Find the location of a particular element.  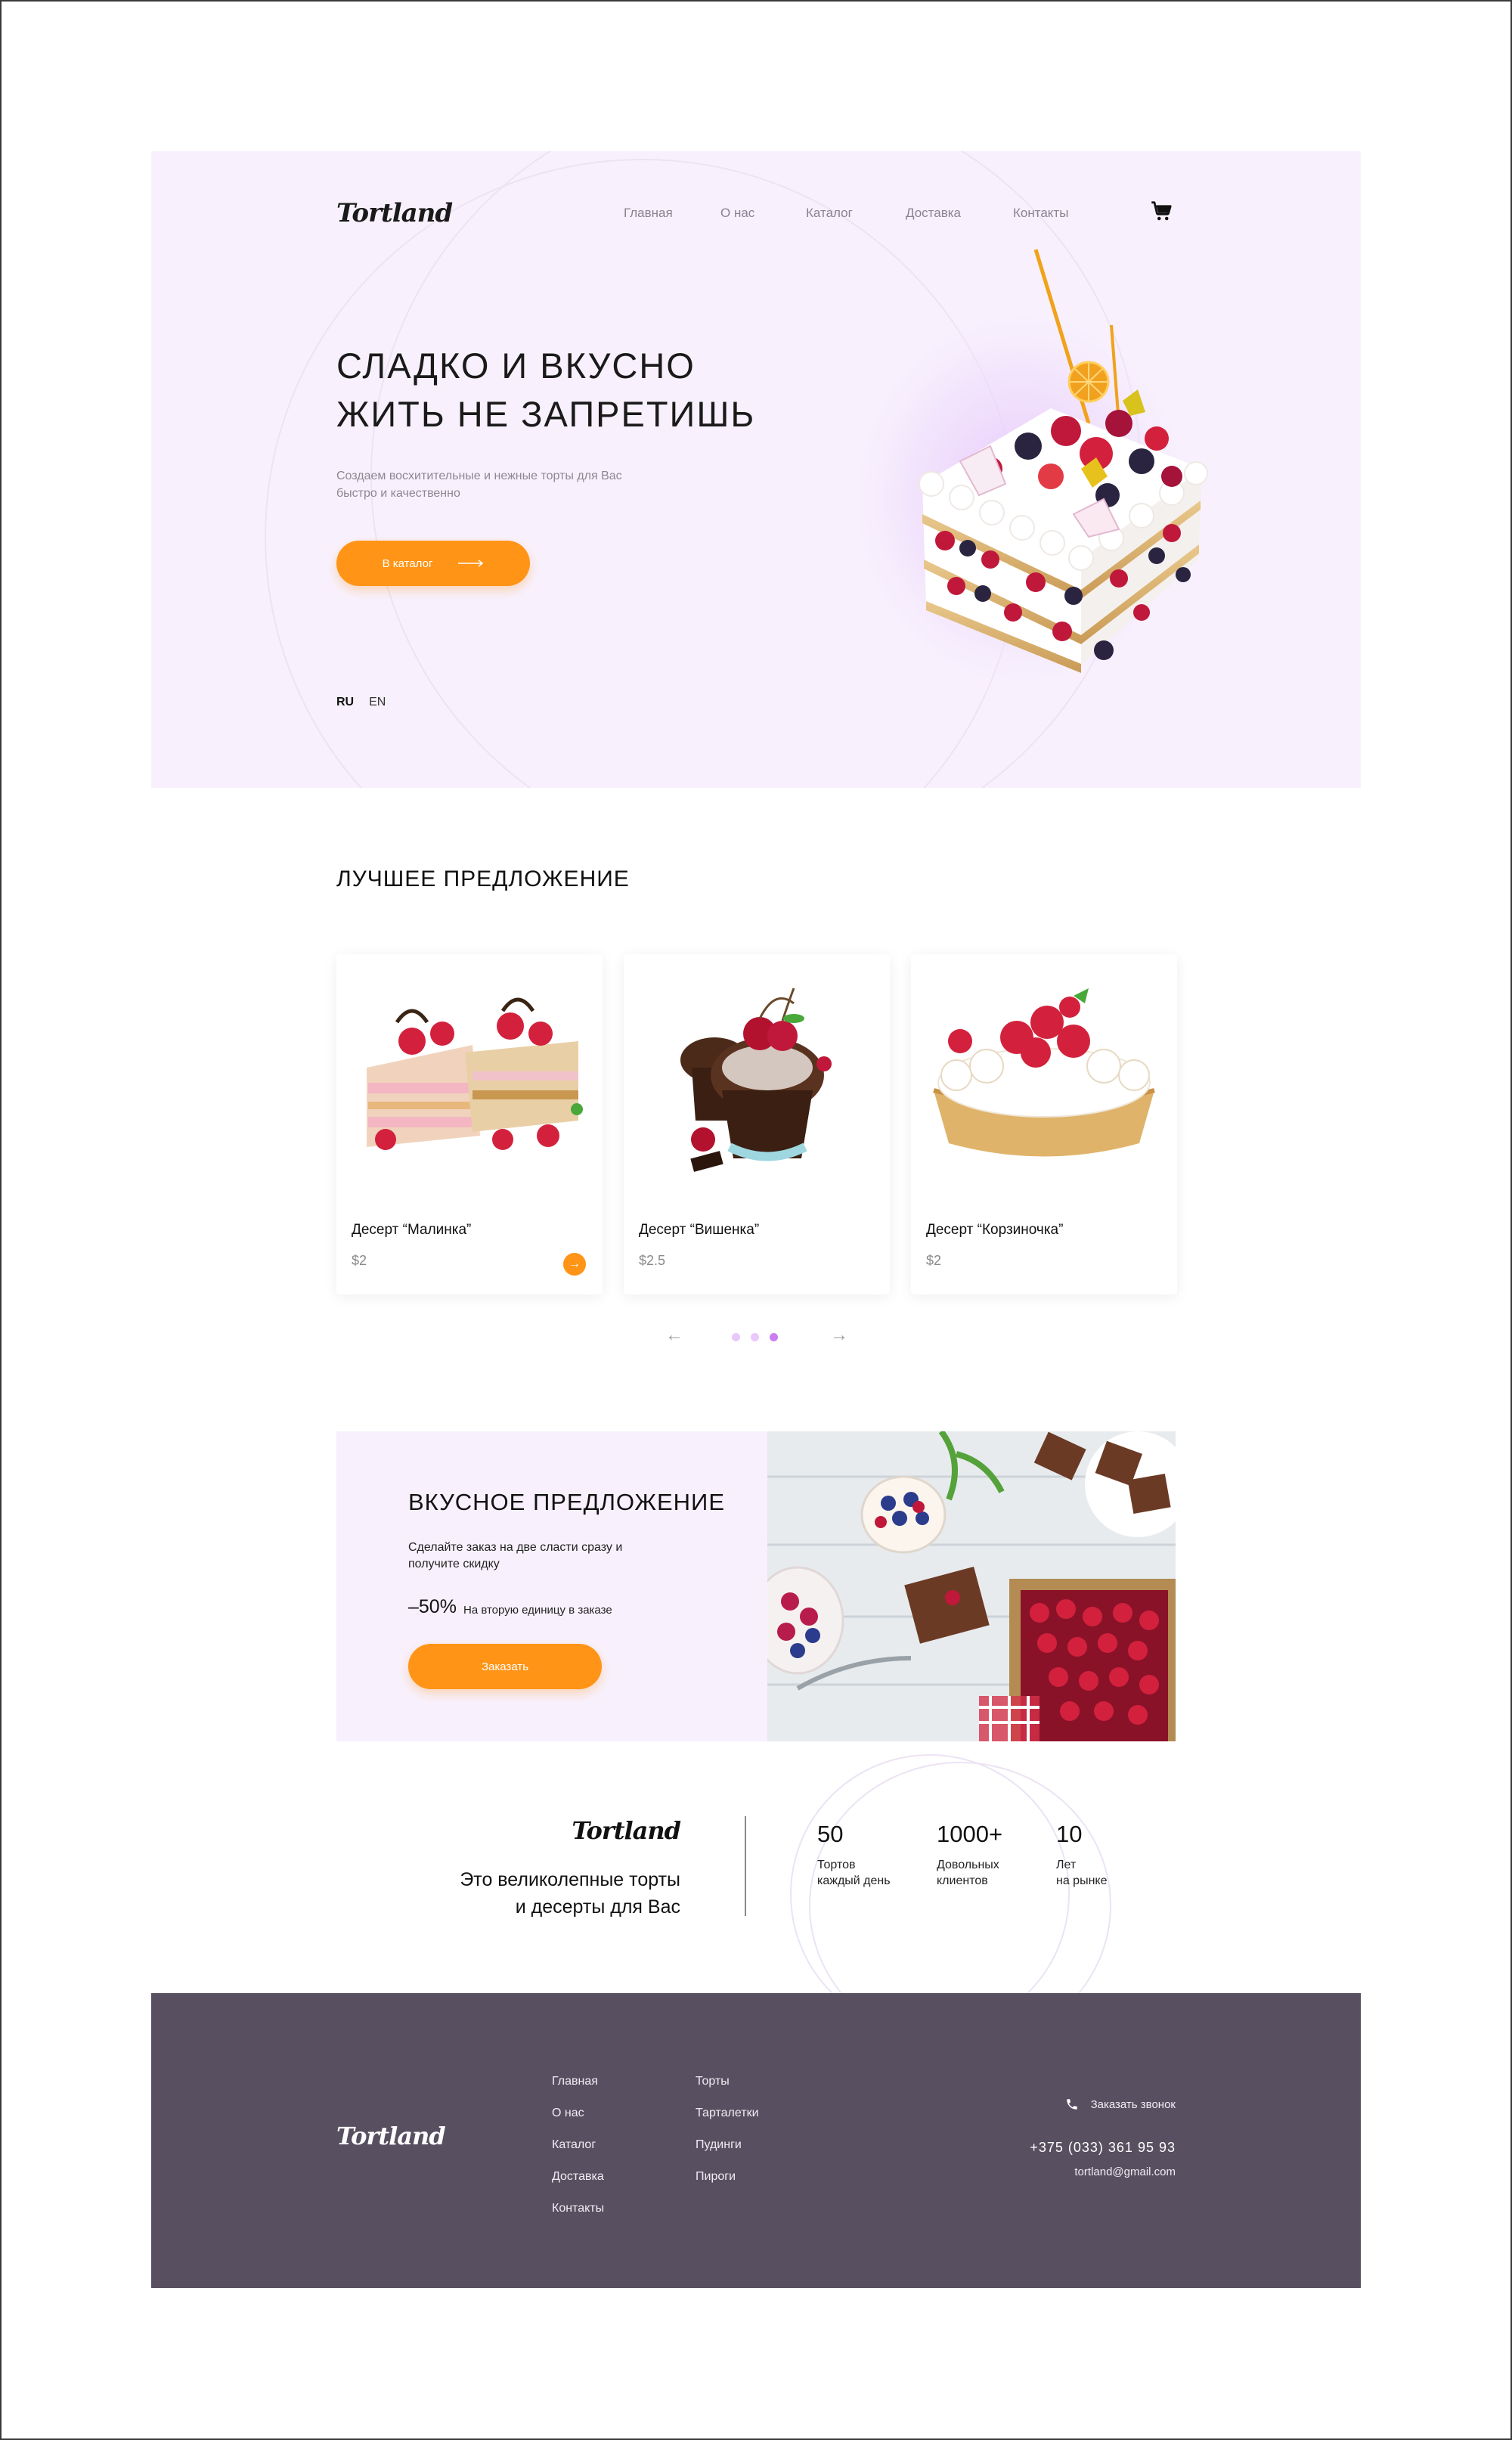

stat-label-line1: Тортов is located at coordinates (836, 1865).